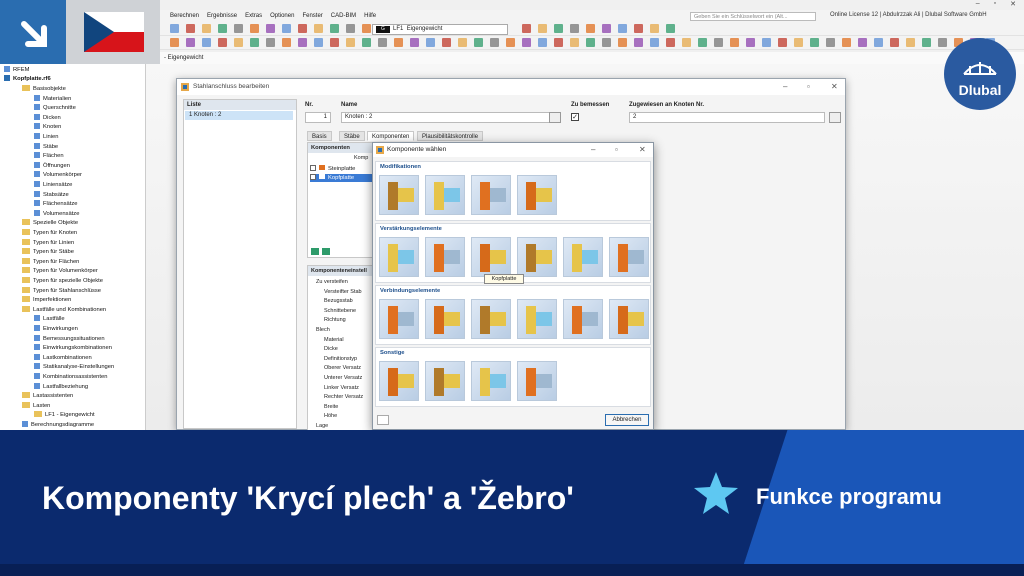 This screenshot has height=576, width=1024. I want to click on navigator-item: Flächensätze, so click(55, 204).